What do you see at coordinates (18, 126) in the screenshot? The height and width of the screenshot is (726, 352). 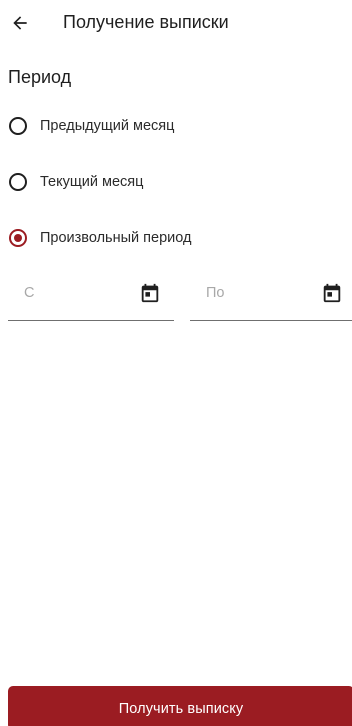 I see `radio-previous-month` at bounding box center [18, 126].